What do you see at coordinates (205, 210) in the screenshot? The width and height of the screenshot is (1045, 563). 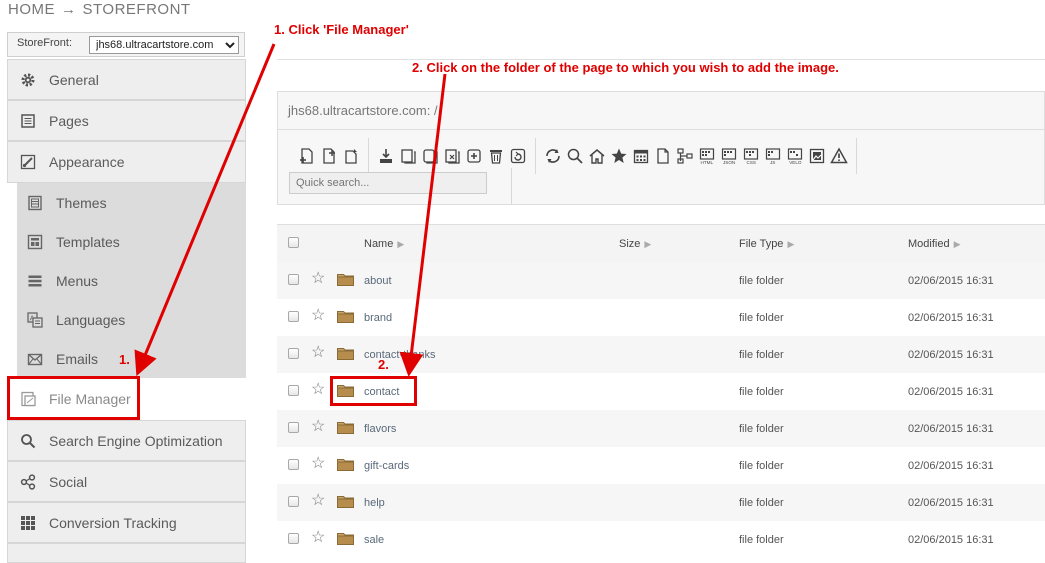 I see `arrow-to-file-manager` at bounding box center [205, 210].